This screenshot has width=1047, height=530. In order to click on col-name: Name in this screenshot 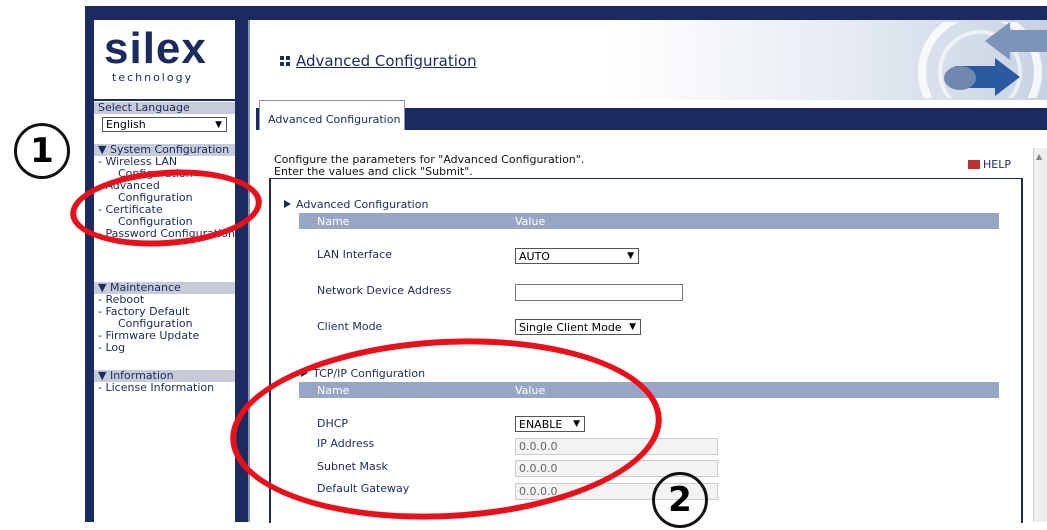, I will do `click(333, 221)`.